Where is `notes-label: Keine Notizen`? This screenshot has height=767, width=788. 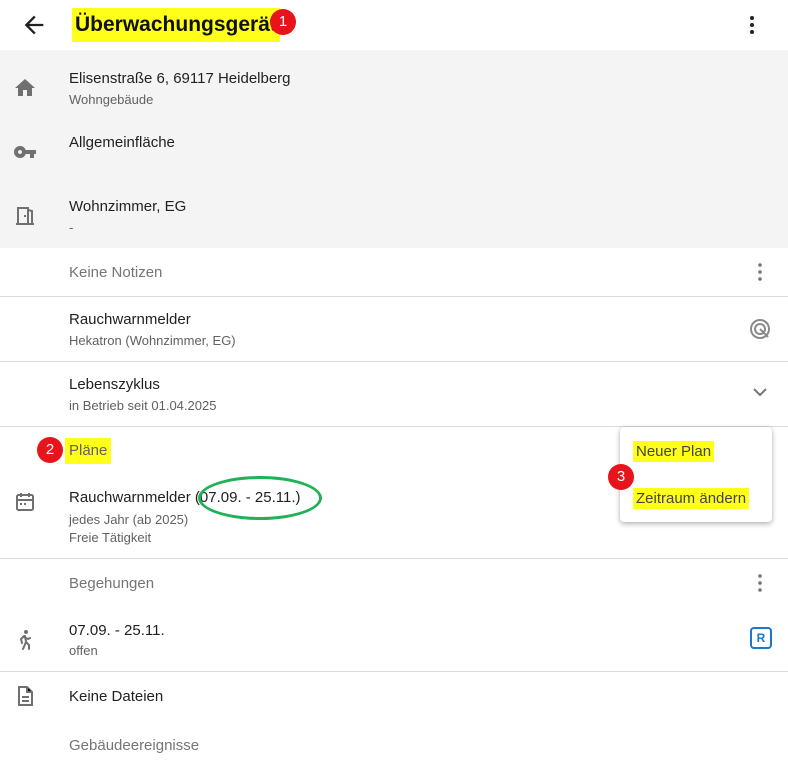
notes-label: Keine Notizen is located at coordinates (116, 272).